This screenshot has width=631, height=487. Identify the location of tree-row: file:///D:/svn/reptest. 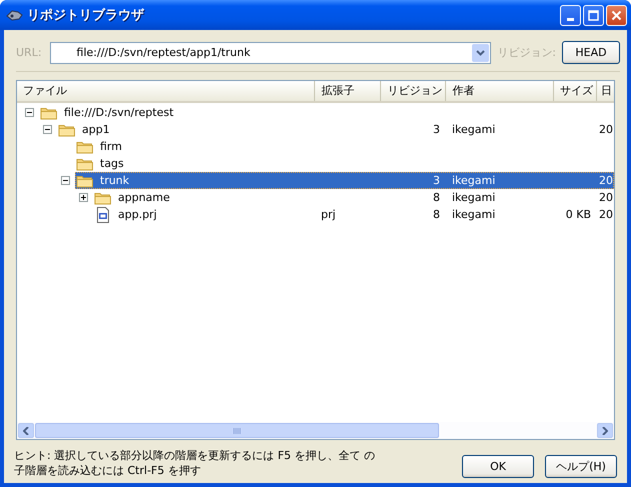
(326, 112).